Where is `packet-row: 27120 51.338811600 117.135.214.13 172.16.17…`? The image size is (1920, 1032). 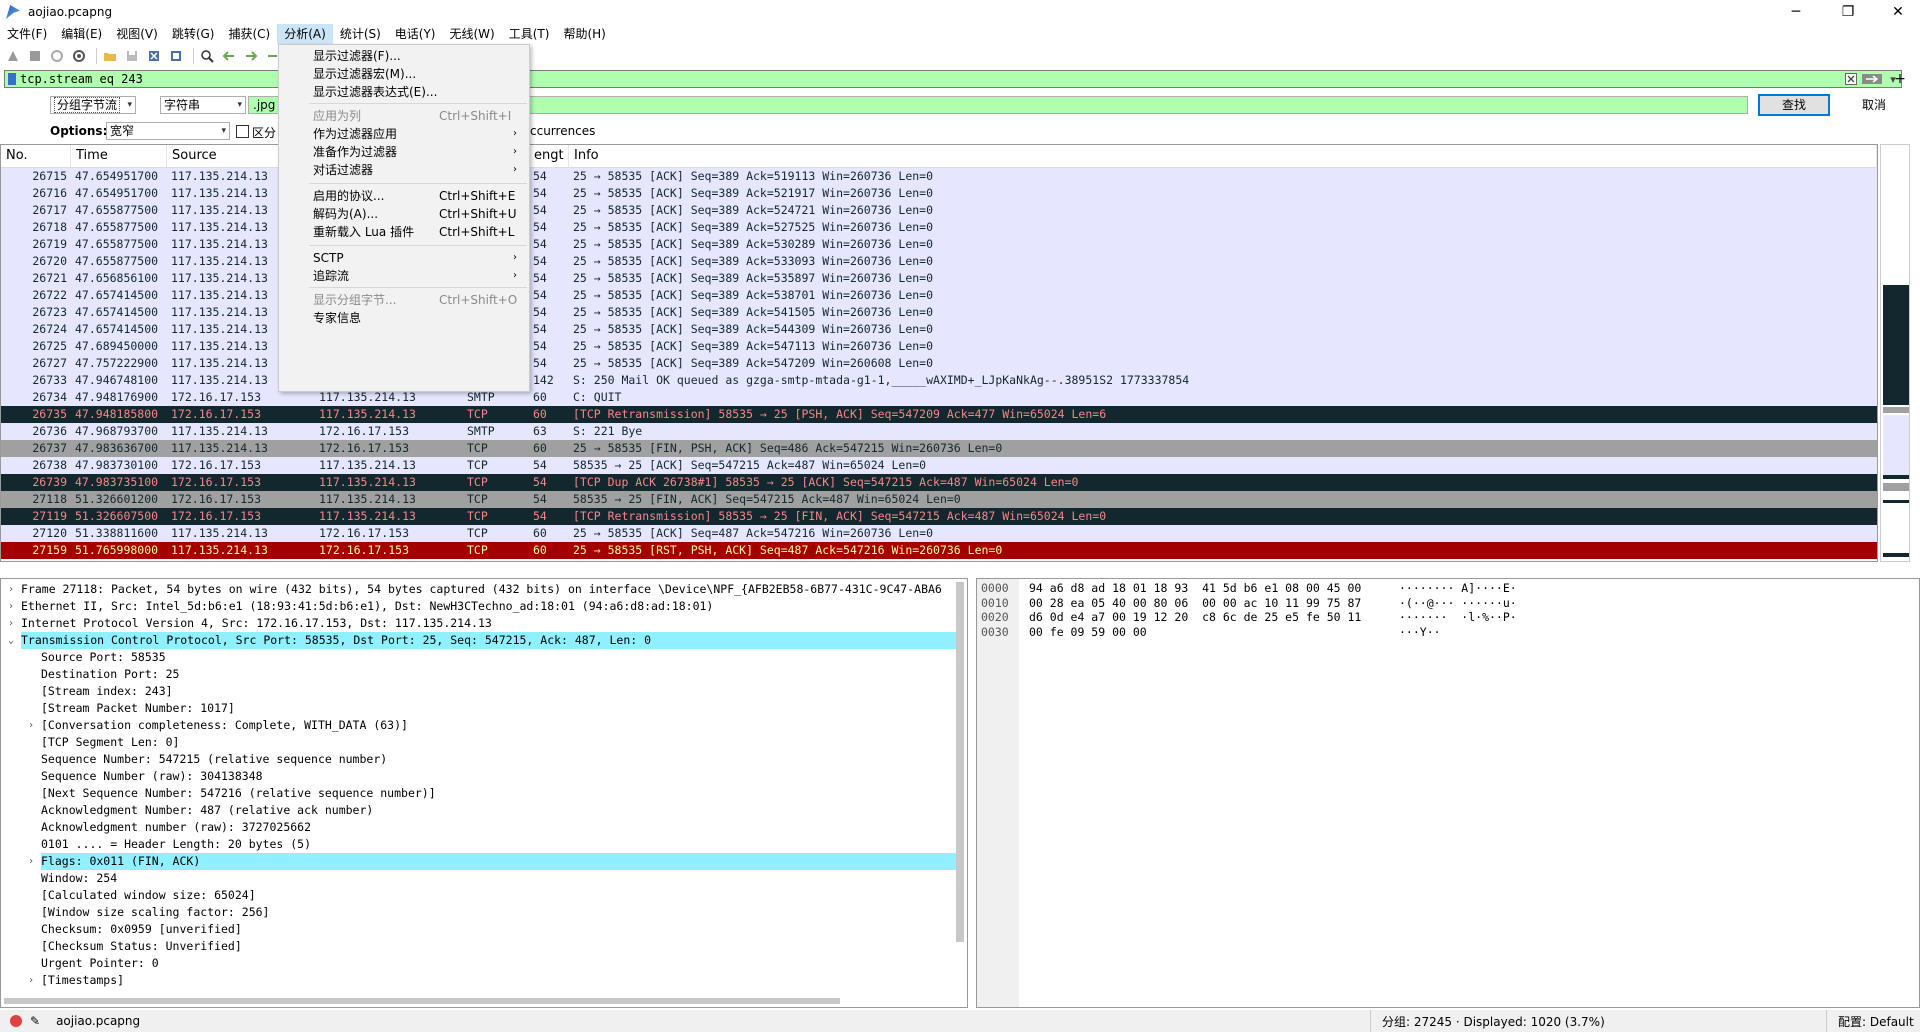 packet-row: 27120 51.338811600 117.135.214.13 172.16.17… is located at coordinates (939, 533).